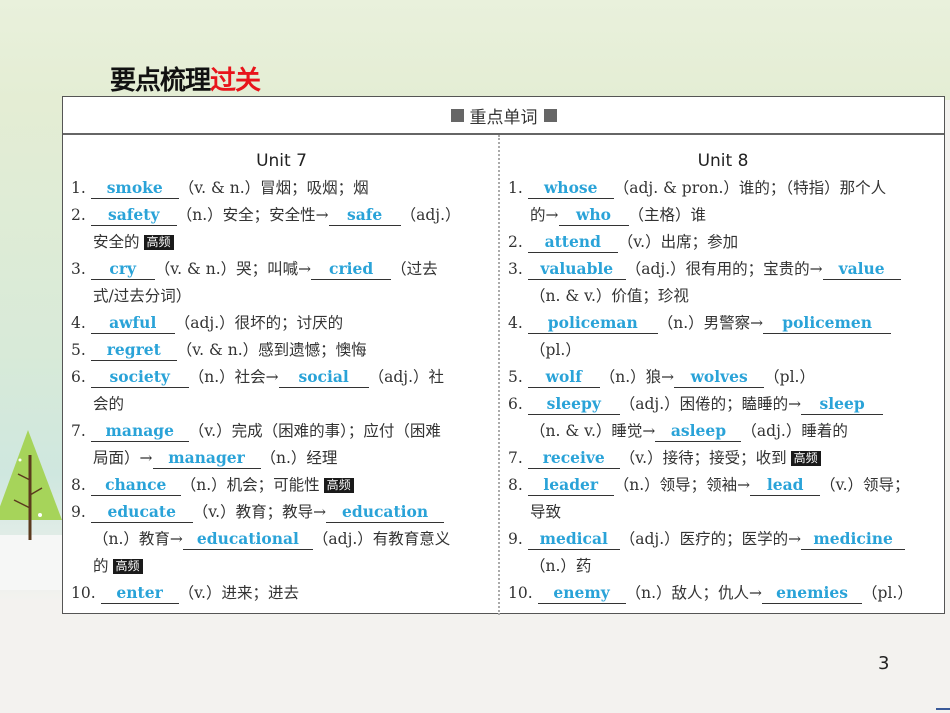 The height and width of the screenshot is (713, 950). What do you see at coordinates (827, 323) in the screenshot?
I see `answer-blank: policemen` at bounding box center [827, 323].